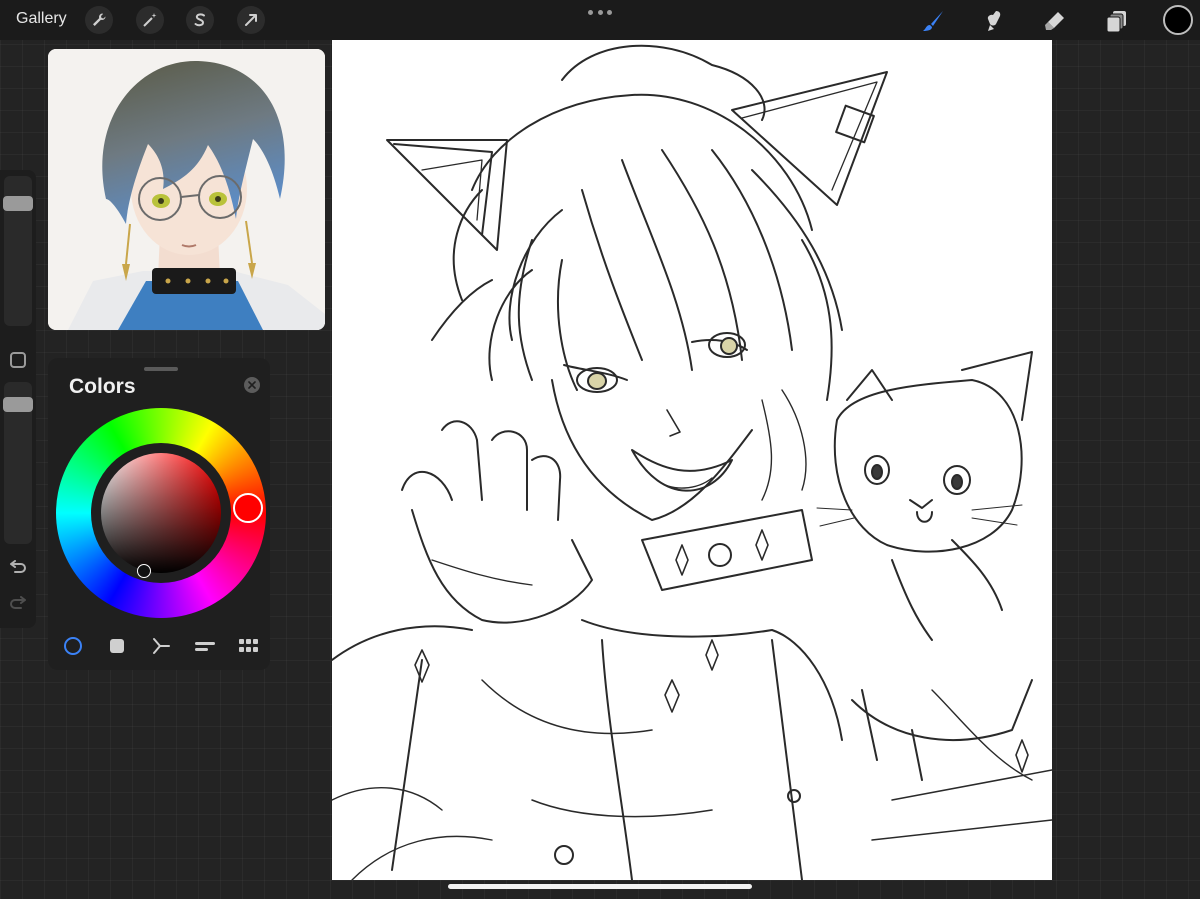 Image resolution: width=1200 pixels, height=899 pixels. I want to click on brush-icon, so click(933, 21).